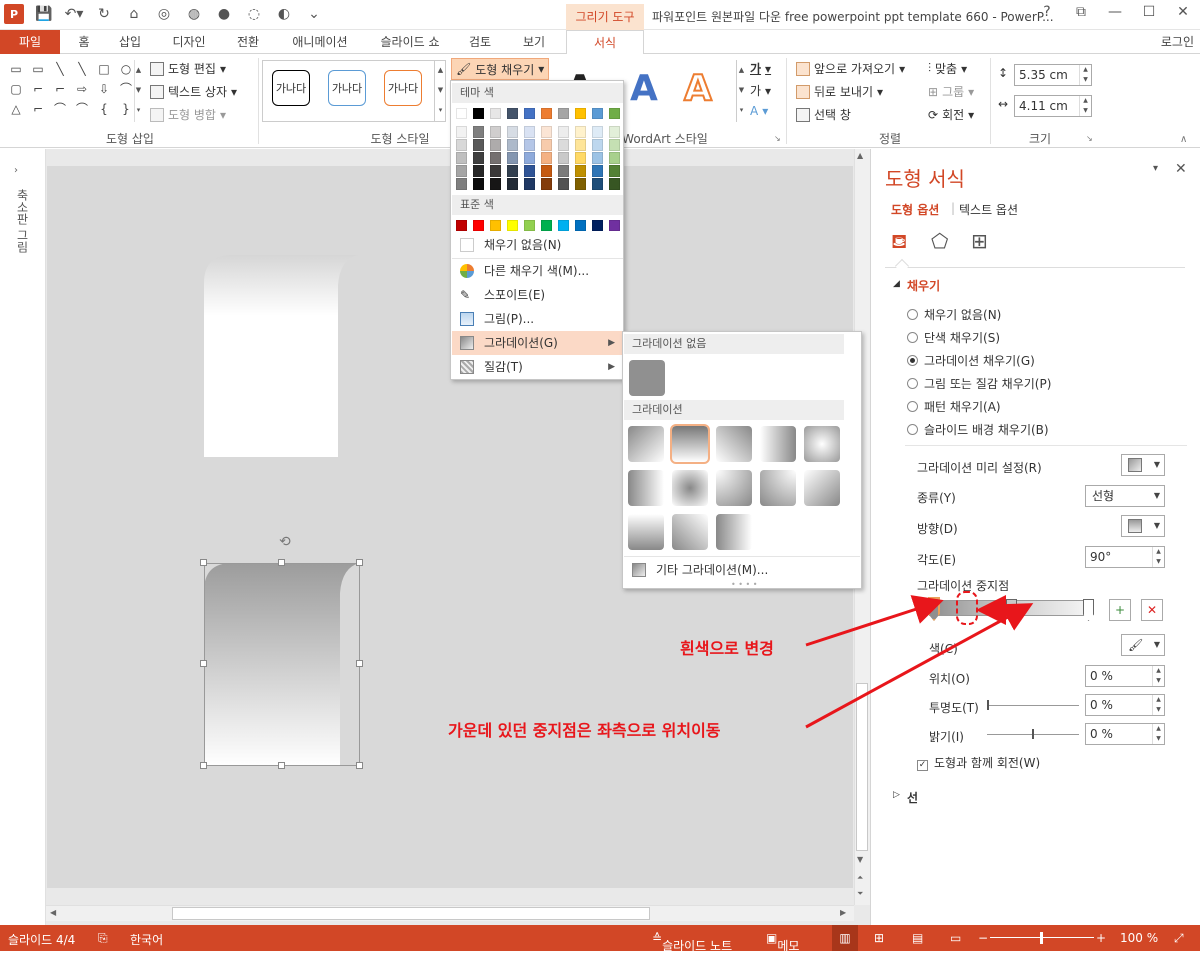  I want to click on brightness-spinner: ▲ ▼, so click(1158, 734).